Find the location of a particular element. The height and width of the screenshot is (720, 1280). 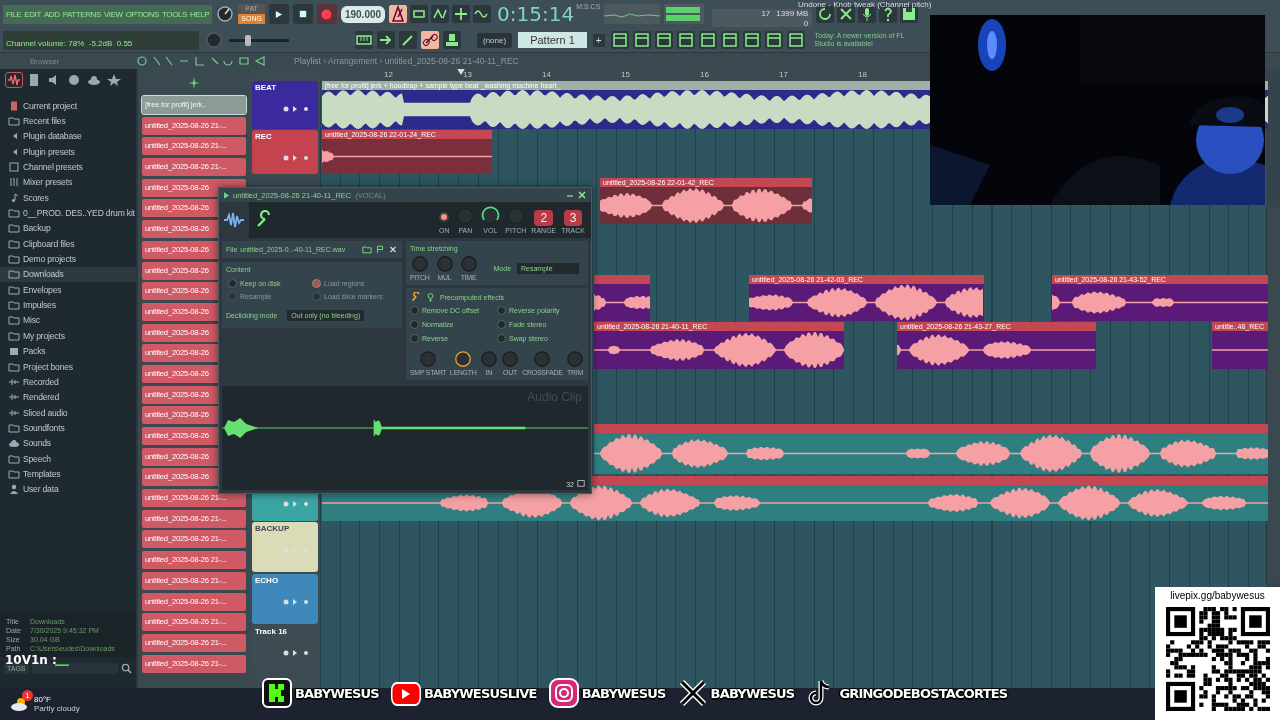

record-icon is located at coordinates (327, 14).